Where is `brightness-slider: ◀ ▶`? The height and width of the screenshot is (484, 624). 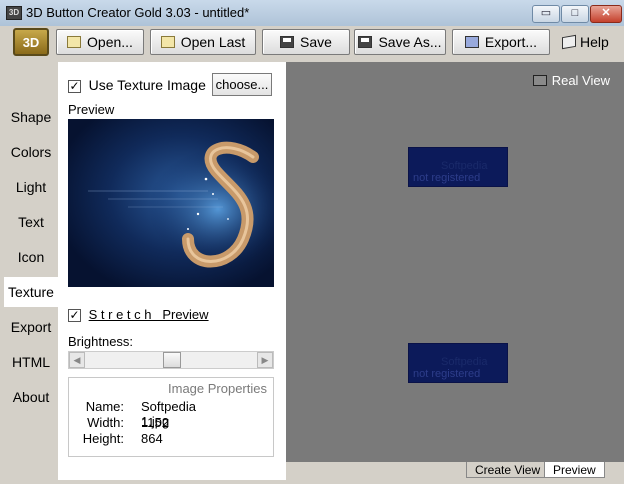 brightness-slider: ◀ ▶ is located at coordinates (171, 360).